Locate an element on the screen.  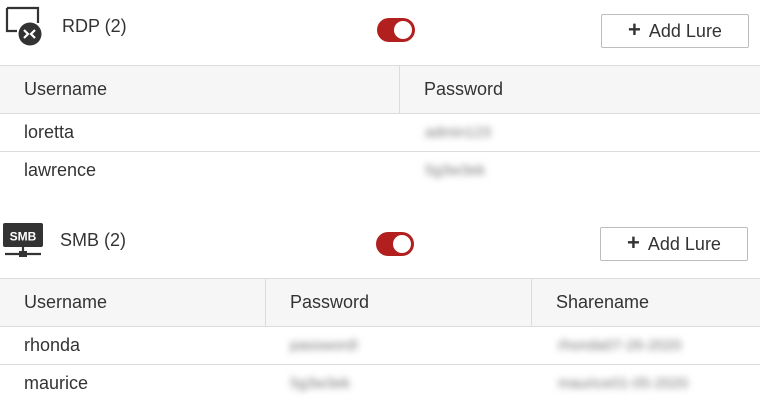
table-row: maurice 5g3w3ek maurice01-05-2020 is located at coordinates (380, 383).